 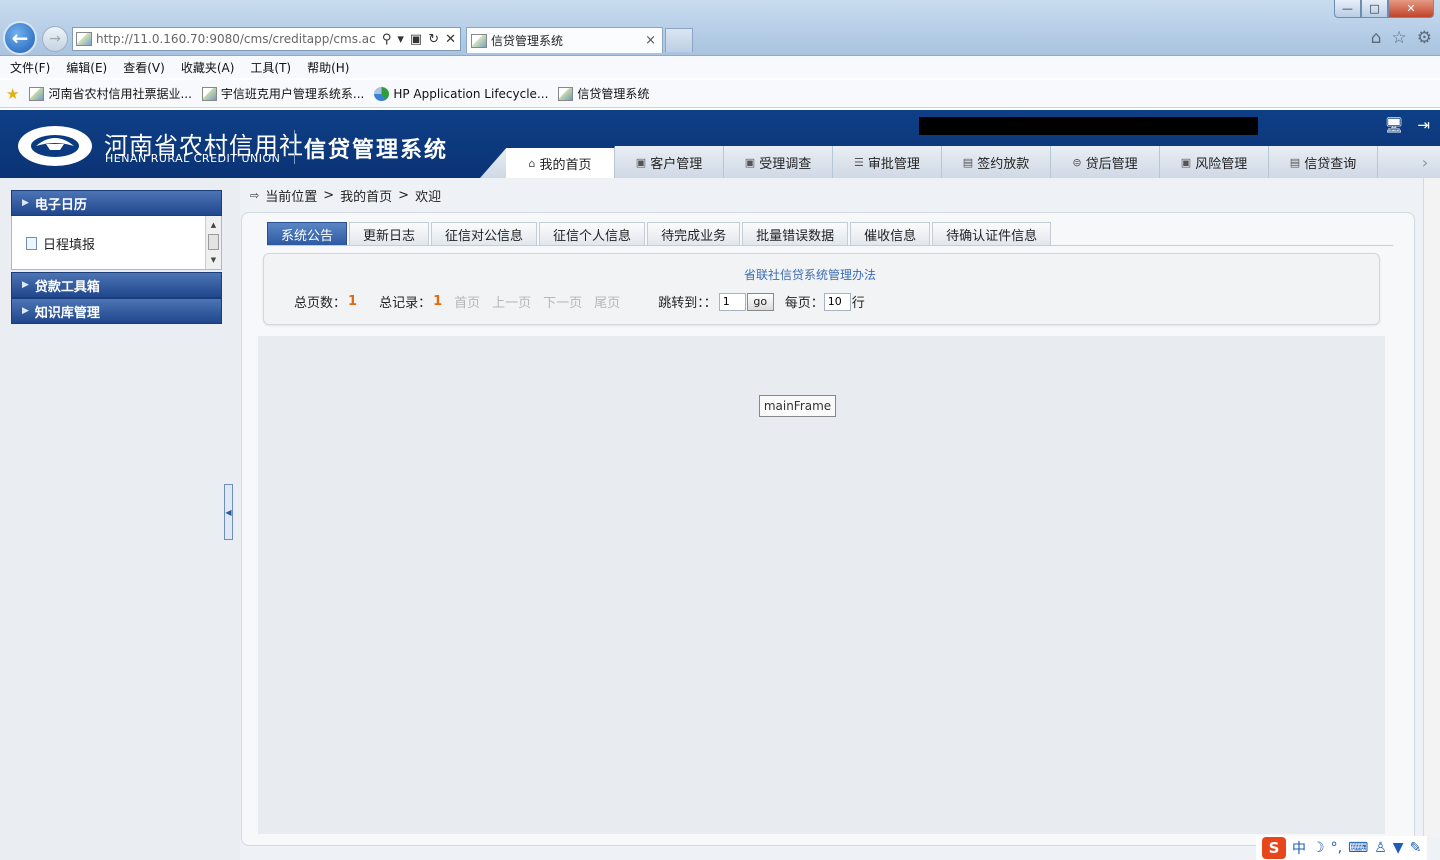 I want to click on page-scrollbar, so click(x=1431, y=508).